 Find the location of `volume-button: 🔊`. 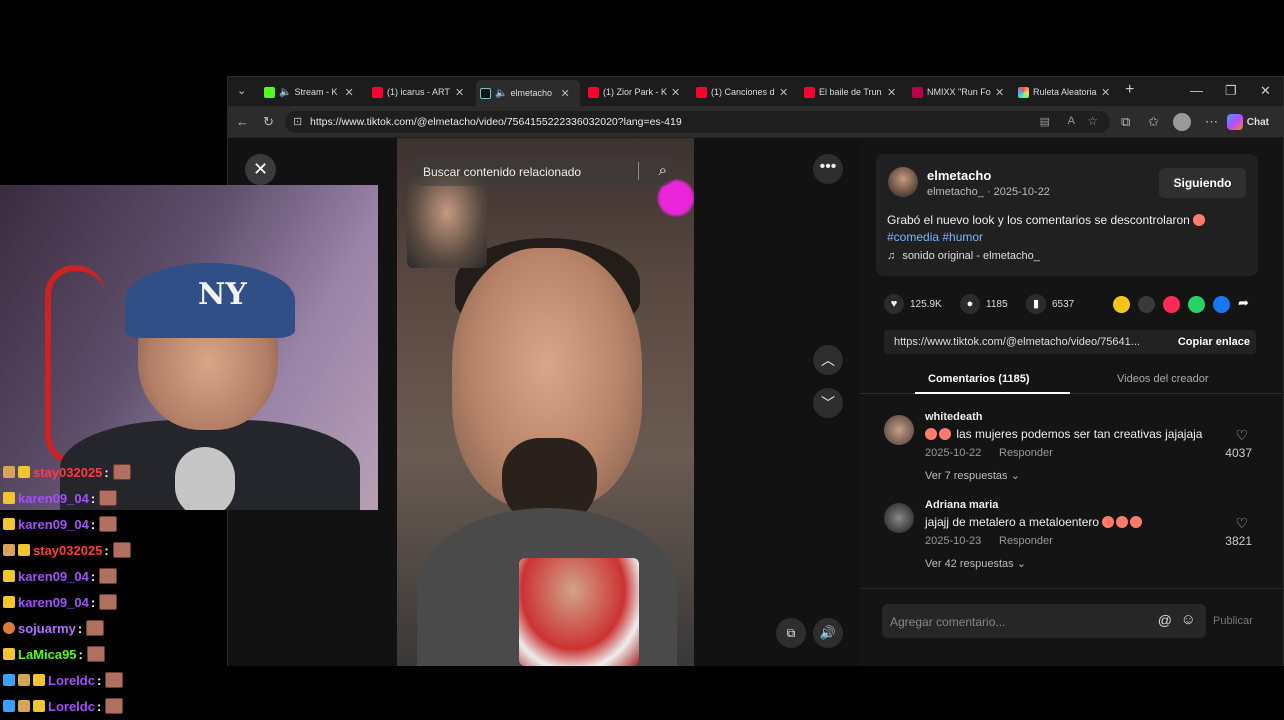

volume-button: 🔊 is located at coordinates (828, 633).